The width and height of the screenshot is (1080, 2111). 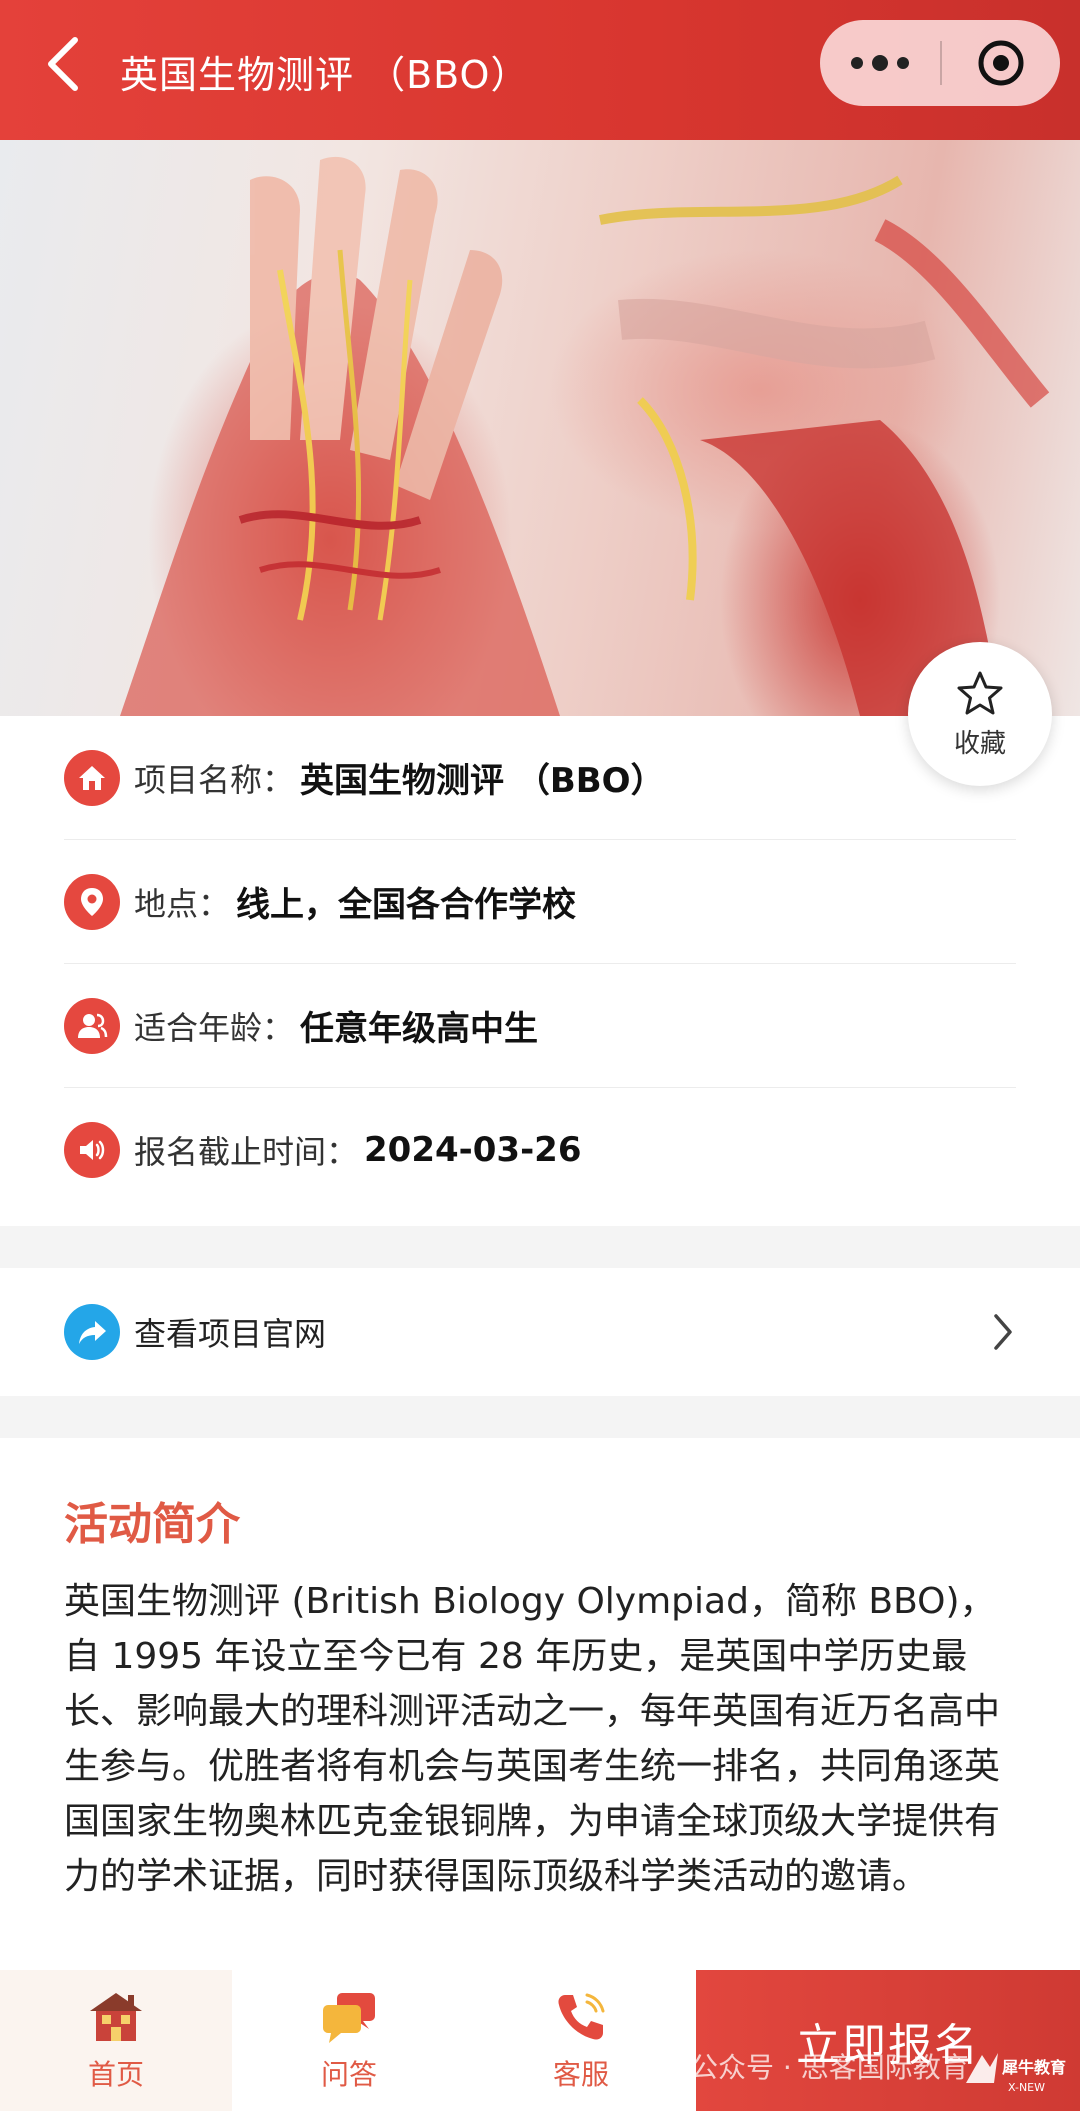 I want to click on info-row-age: 适合年龄： 任意年级高中生, so click(x=540, y=1026).